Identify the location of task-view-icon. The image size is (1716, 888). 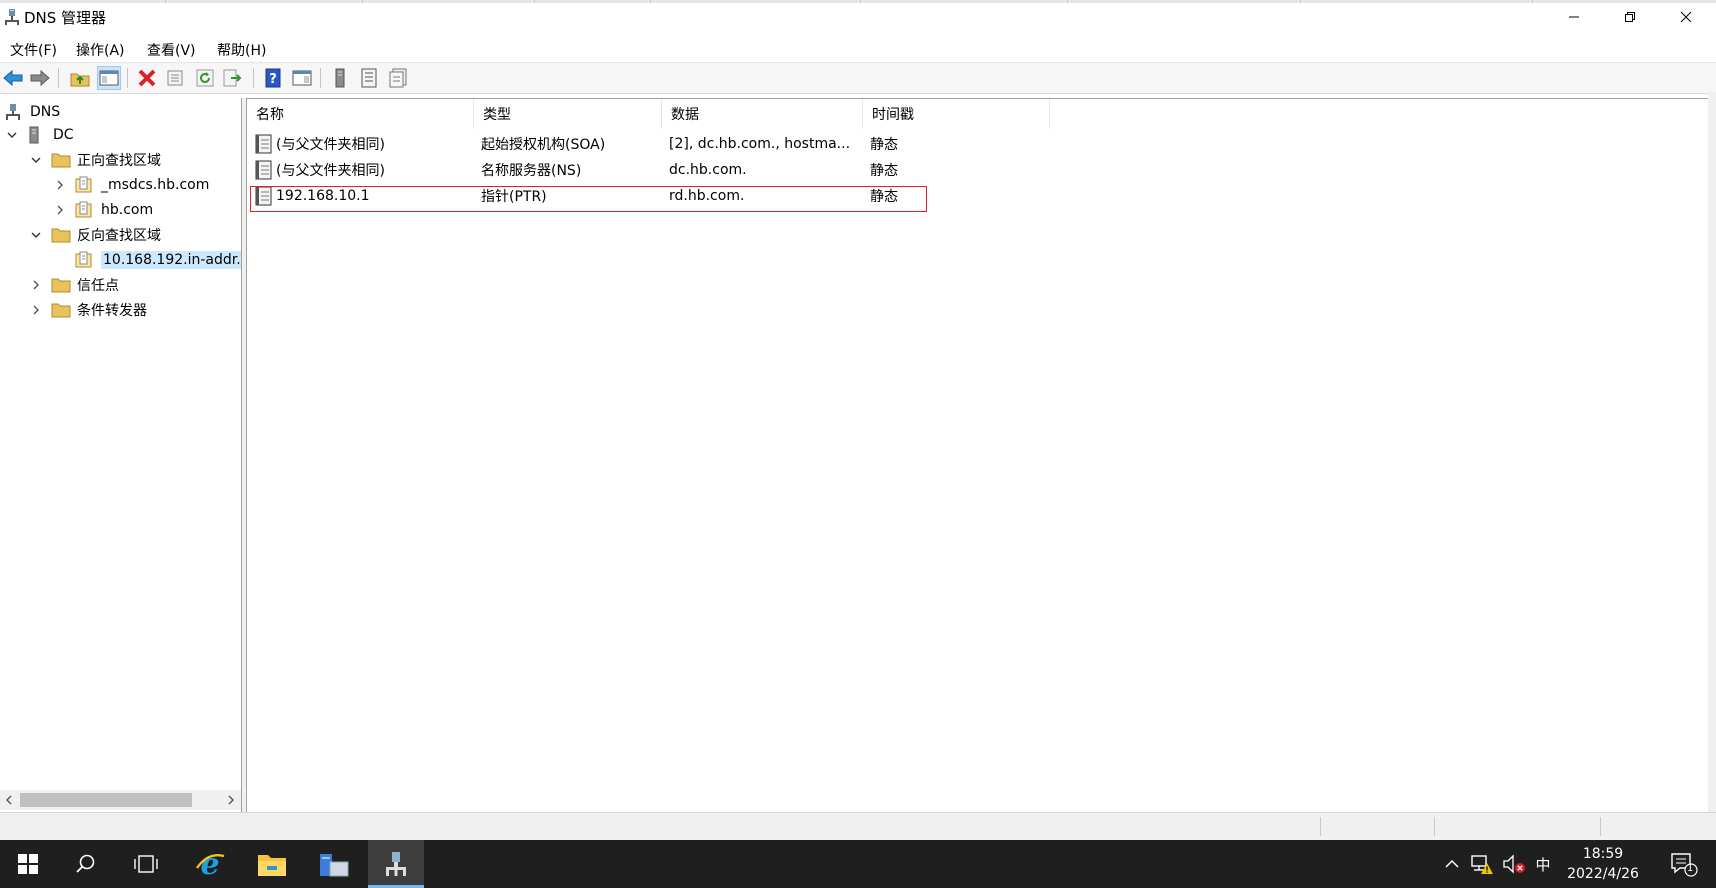
(146, 864).